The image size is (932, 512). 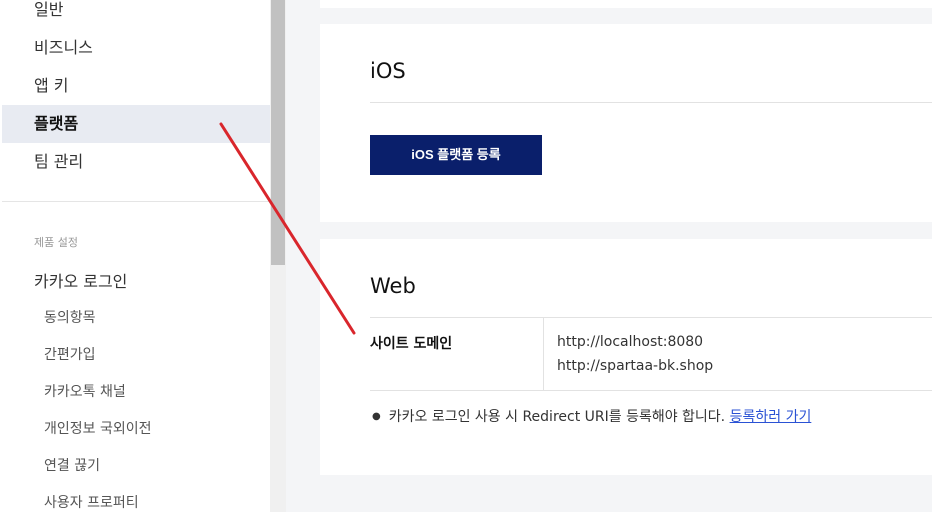 What do you see at coordinates (771, 417) in the screenshot?
I see `register-redirect-uri-link: 등록하러 가기` at bounding box center [771, 417].